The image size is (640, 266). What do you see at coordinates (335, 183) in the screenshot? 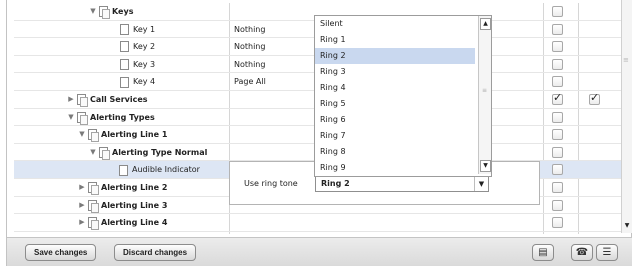
I see `ring-tone-selected-value: Ring 2` at bounding box center [335, 183].